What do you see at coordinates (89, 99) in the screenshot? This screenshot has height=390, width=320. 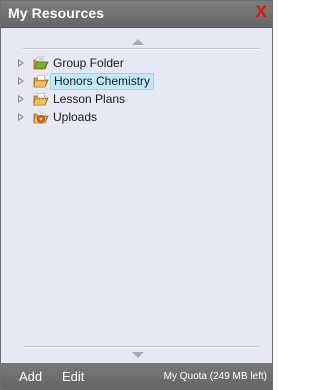 I see `tree-item-label: Lesson Plans` at bounding box center [89, 99].